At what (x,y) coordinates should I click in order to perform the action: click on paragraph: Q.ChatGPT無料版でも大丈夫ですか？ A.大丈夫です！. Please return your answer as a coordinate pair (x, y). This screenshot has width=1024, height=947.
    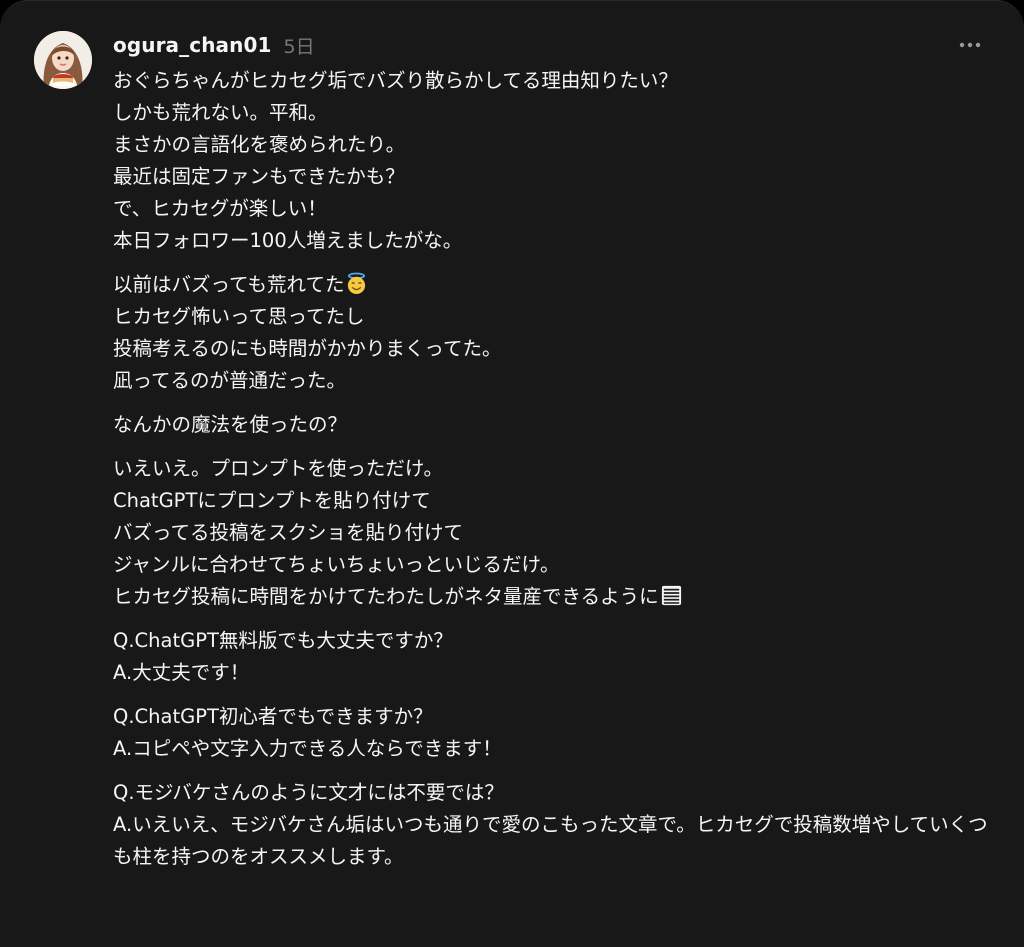
    Looking at the image, I should click on (553, 657).